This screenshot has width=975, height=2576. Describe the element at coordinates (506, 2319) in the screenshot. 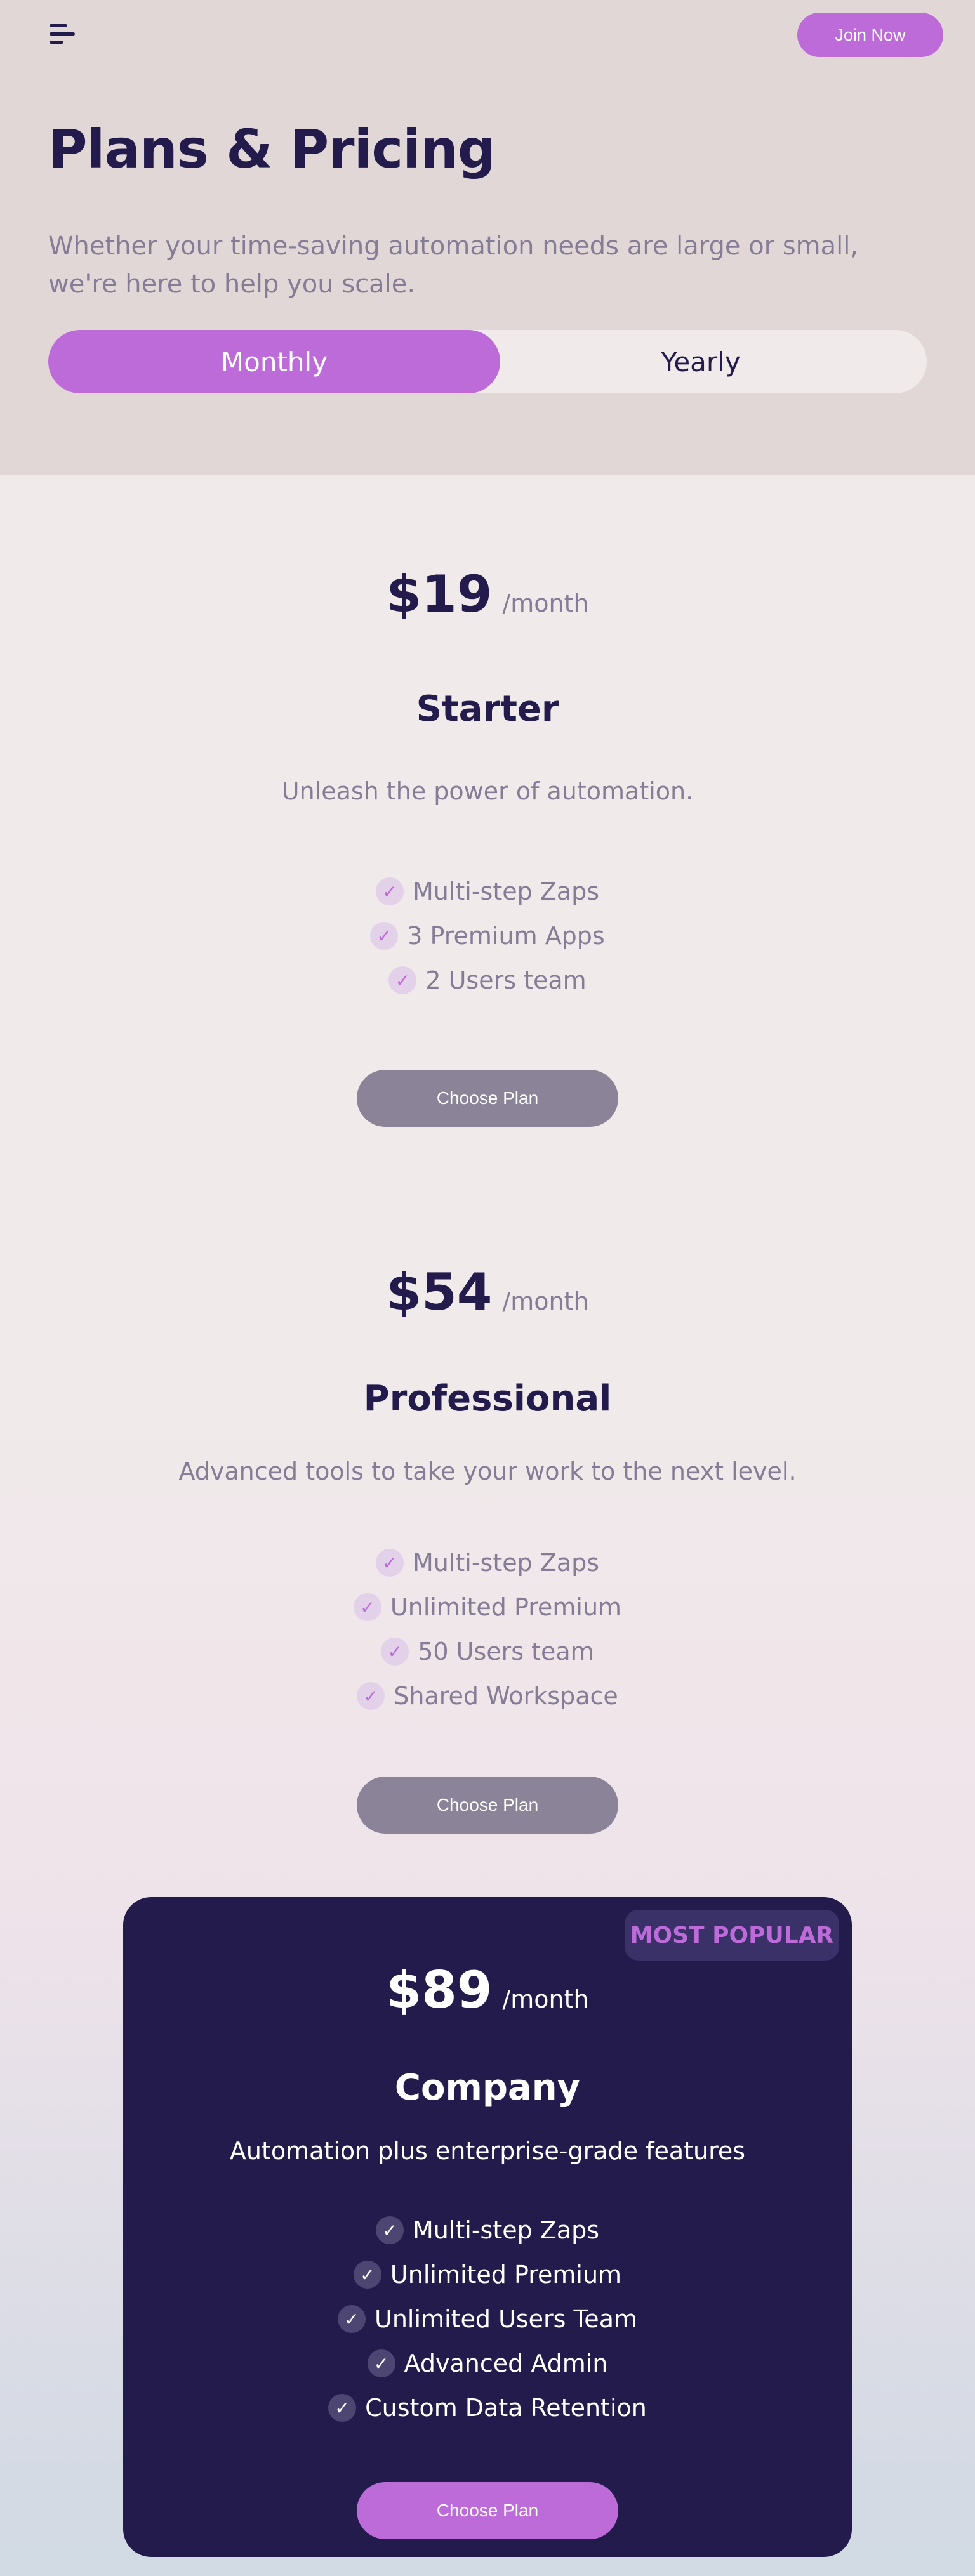

I see `feature-text: Unlimited Users Team` at that location.